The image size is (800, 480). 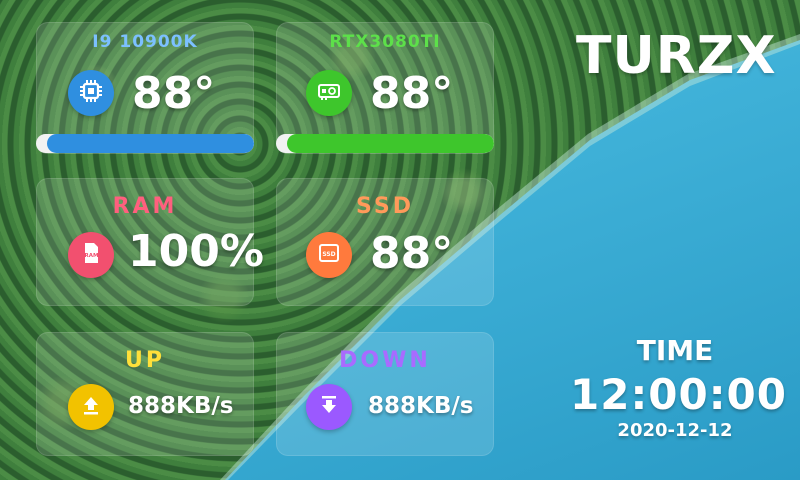 I want to click on gpu-load-bar, so click(x=385, y=143).